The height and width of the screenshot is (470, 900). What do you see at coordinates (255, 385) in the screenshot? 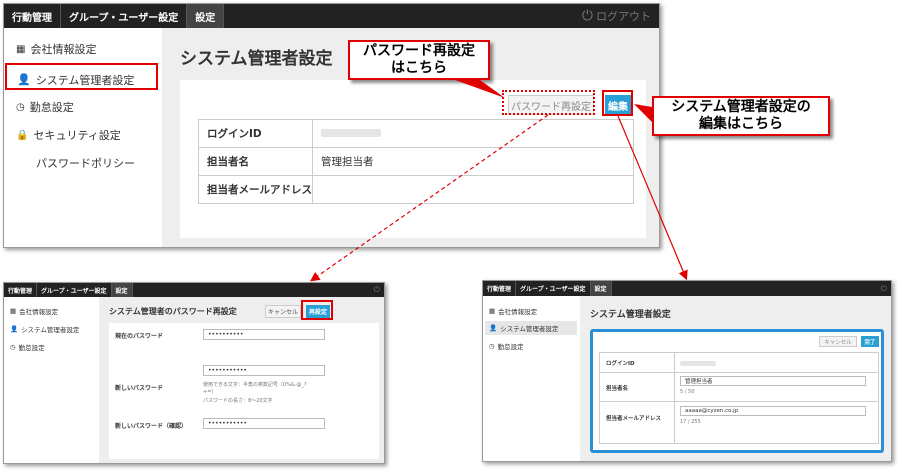
I see `password-hint-chars: 使用できる文字：半角の英数記号（0%&.@_?` at bounding box center [255, 385].